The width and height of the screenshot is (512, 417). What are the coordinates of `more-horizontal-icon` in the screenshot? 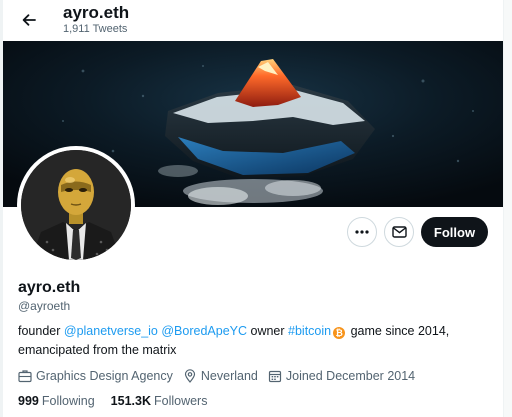 It's located at (362, 232).